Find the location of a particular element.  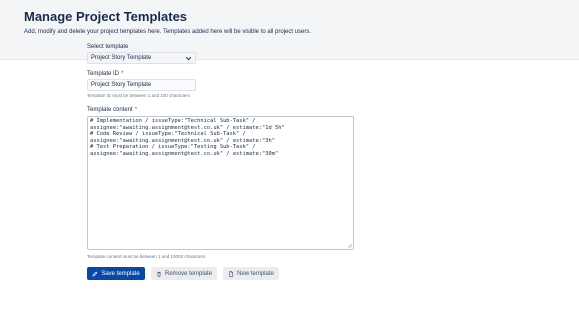

save-template-button: Save template is located at coordinates (116, 273).